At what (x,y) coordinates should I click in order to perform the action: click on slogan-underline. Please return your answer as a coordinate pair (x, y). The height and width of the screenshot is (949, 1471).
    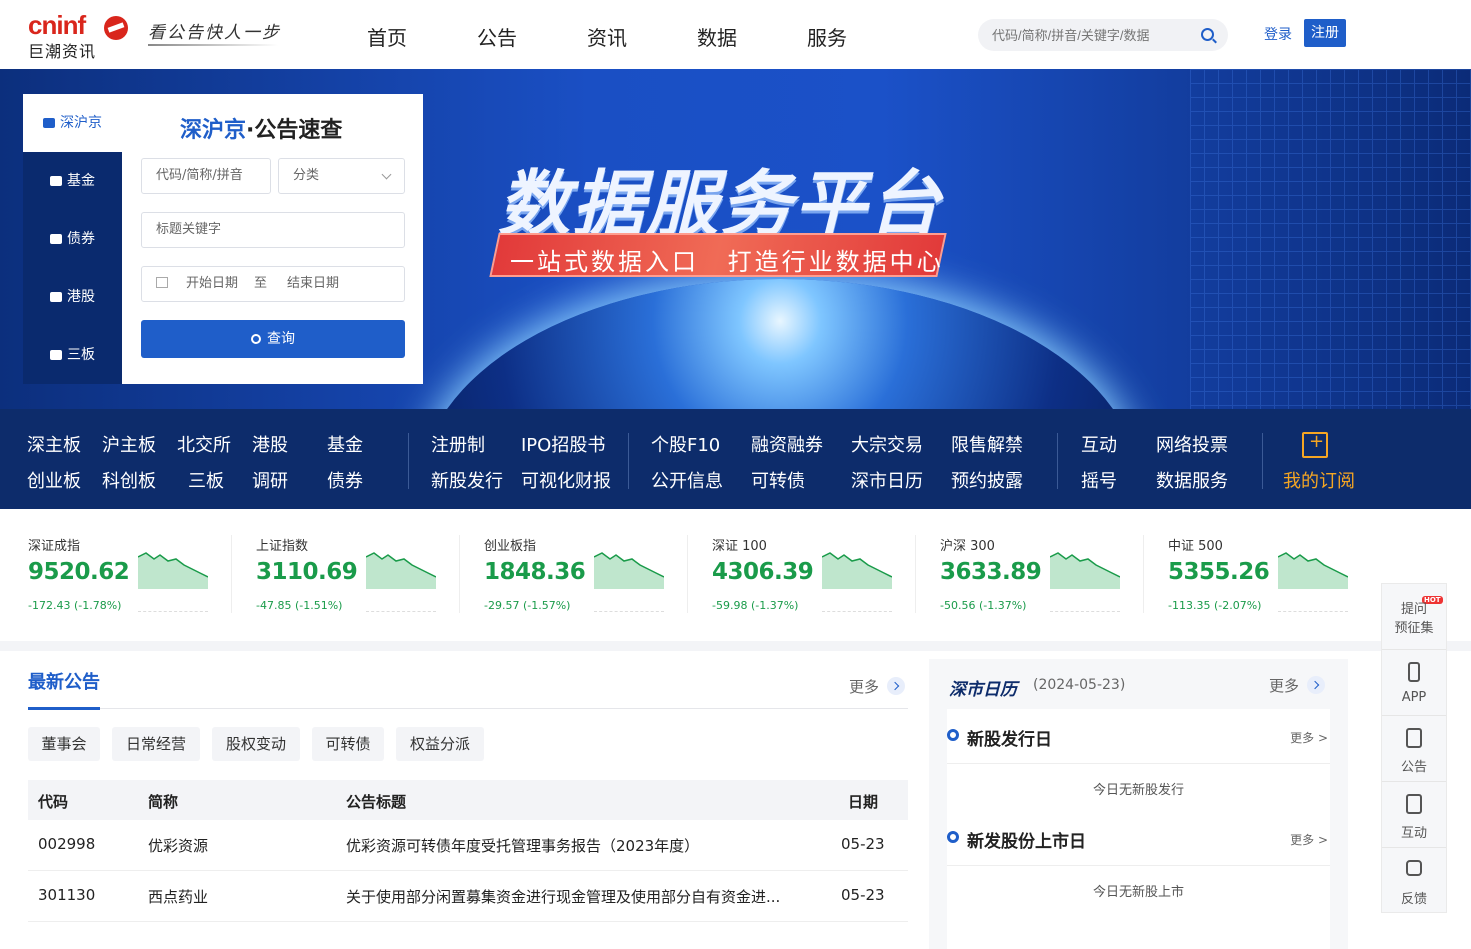
    Looking at the image, I should click on (213, 45).